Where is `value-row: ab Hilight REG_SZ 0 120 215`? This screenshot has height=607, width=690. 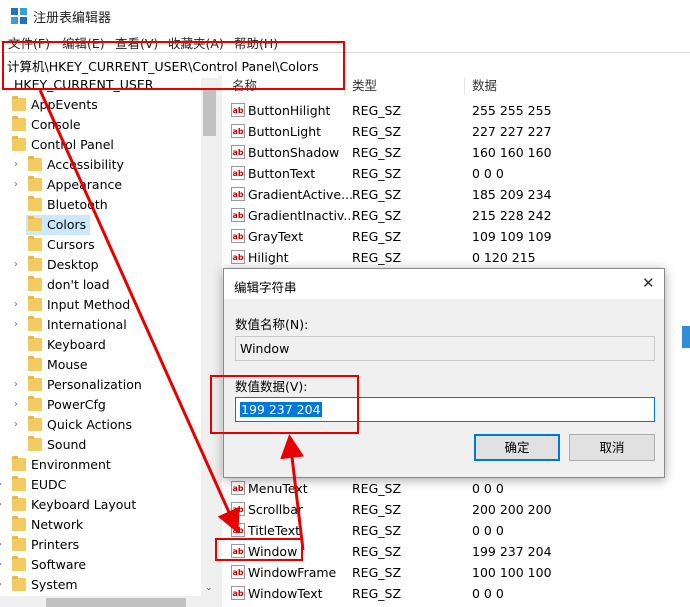
value-row: ab Hilight REG_SZ 0 120 215 is located at coordinates (456, 257).